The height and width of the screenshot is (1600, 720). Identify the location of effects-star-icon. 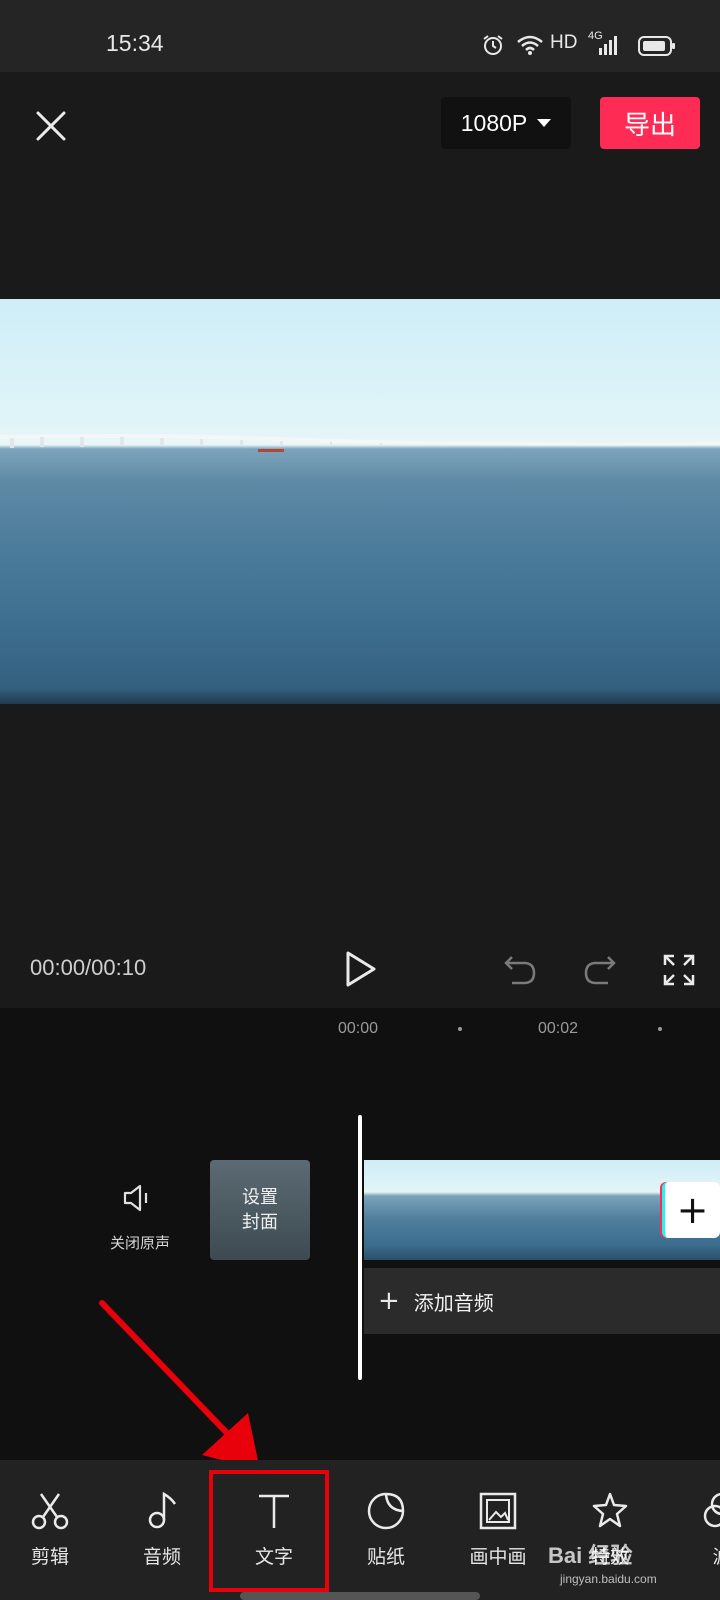
(610, 1510).